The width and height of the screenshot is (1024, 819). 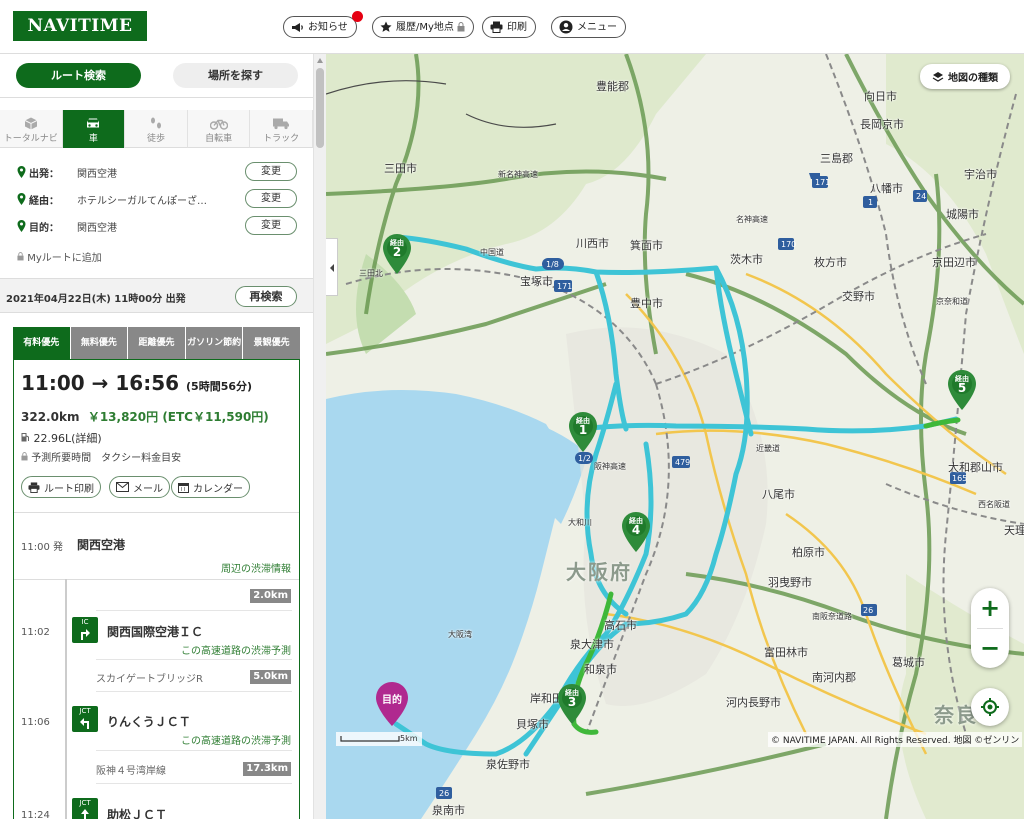 What do you see at coordinates (271, 343) in the screenshot?
I see `priority-scenic: 景観優先` at bounding box center [271, 343].